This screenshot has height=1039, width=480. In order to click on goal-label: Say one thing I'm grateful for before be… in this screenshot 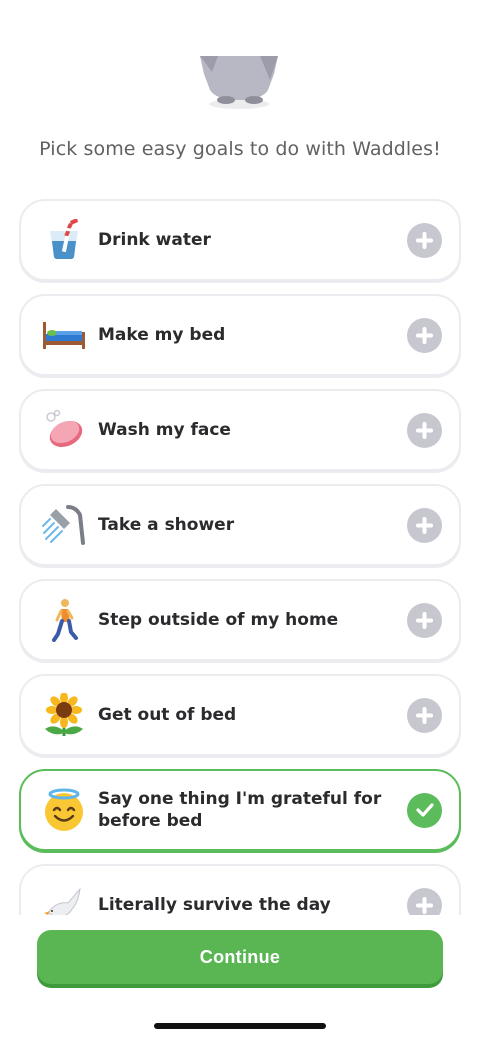, I will do `click(240, 810)`.